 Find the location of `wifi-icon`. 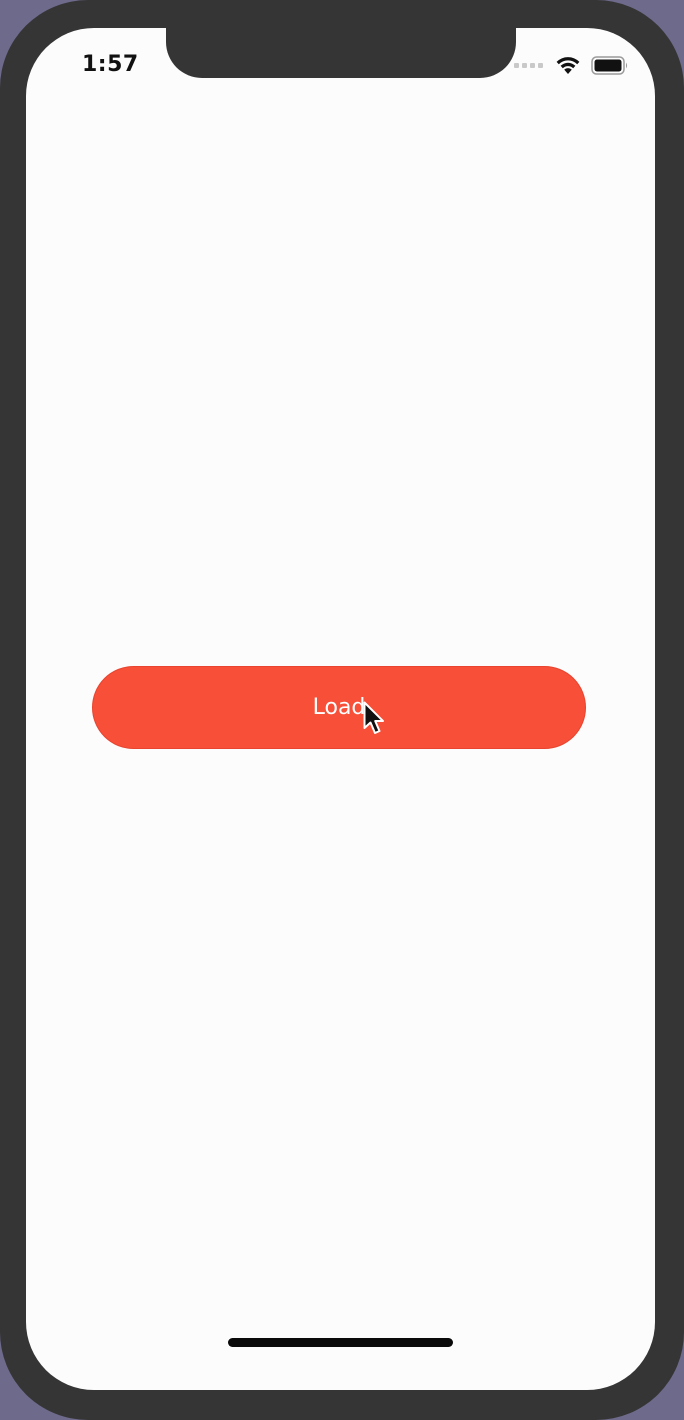

wifi-icon is located at coordinates (568, 65).